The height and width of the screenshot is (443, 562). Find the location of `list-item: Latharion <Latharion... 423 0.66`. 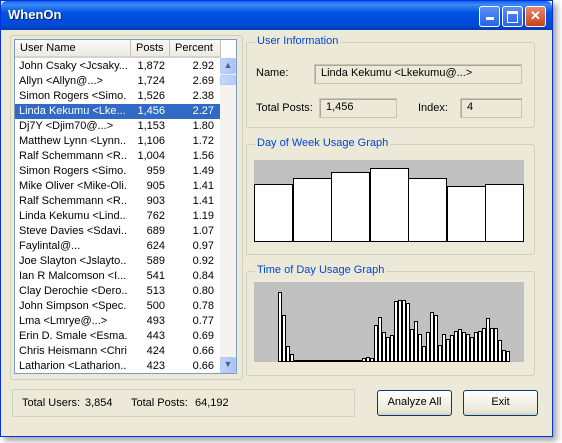

list-item: Latharion <Latharion... 423 0.66 is located at coordinates (118, 366).